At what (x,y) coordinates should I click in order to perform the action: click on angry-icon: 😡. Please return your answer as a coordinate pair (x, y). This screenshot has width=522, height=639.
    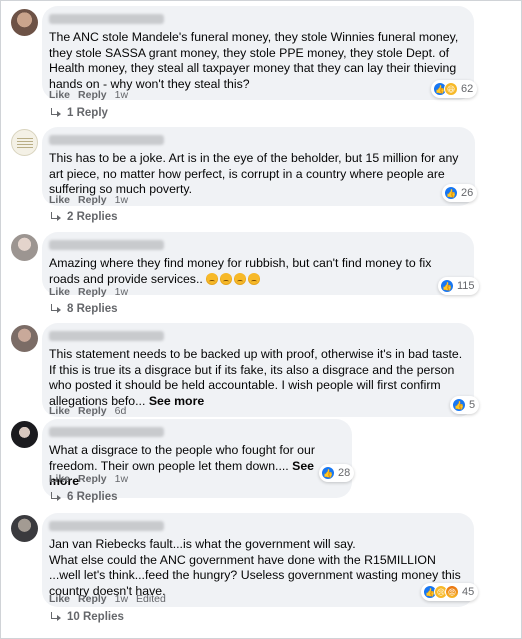
    Looking at the image, I should click on (452, 592).